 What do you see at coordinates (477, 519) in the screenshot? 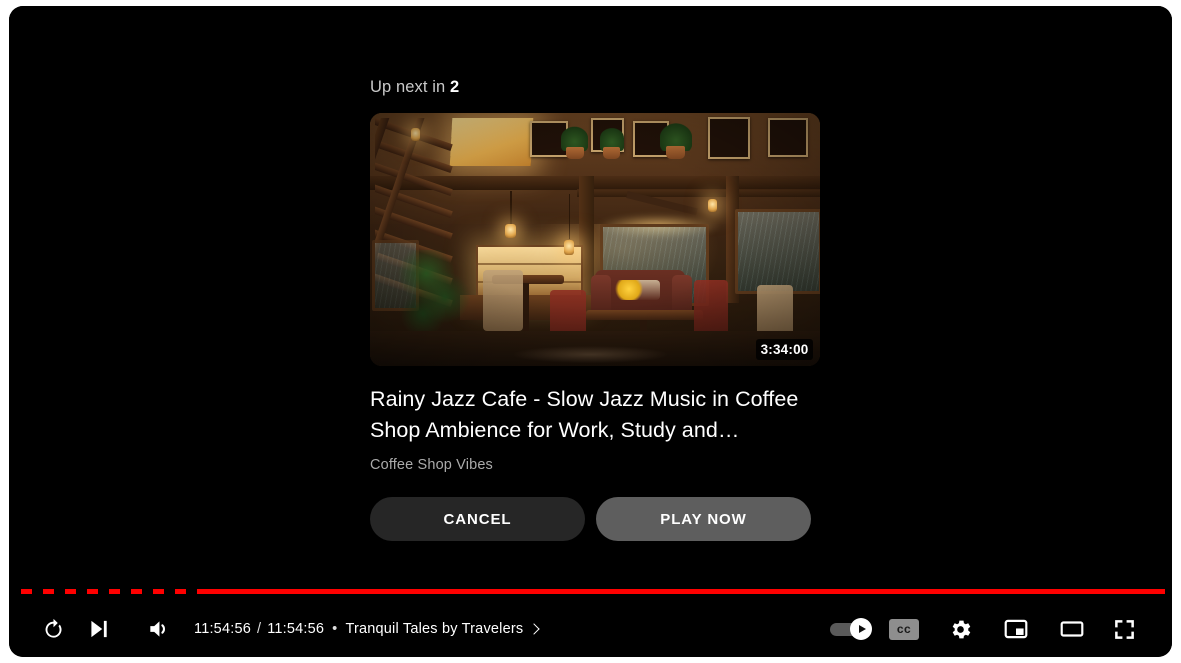
I see `cancel-button: CANCEL` at bounding box center [477, 519].